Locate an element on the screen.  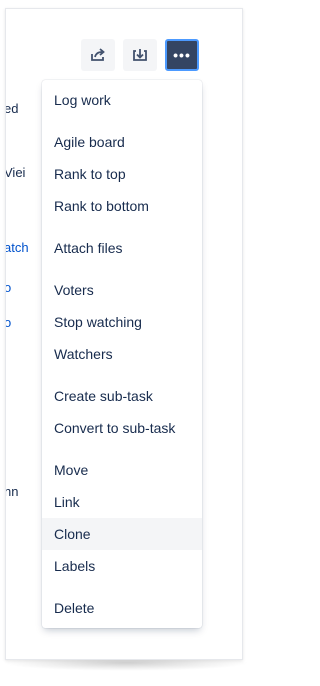
menu-item-link: Link is located at coordinates (122, 502).